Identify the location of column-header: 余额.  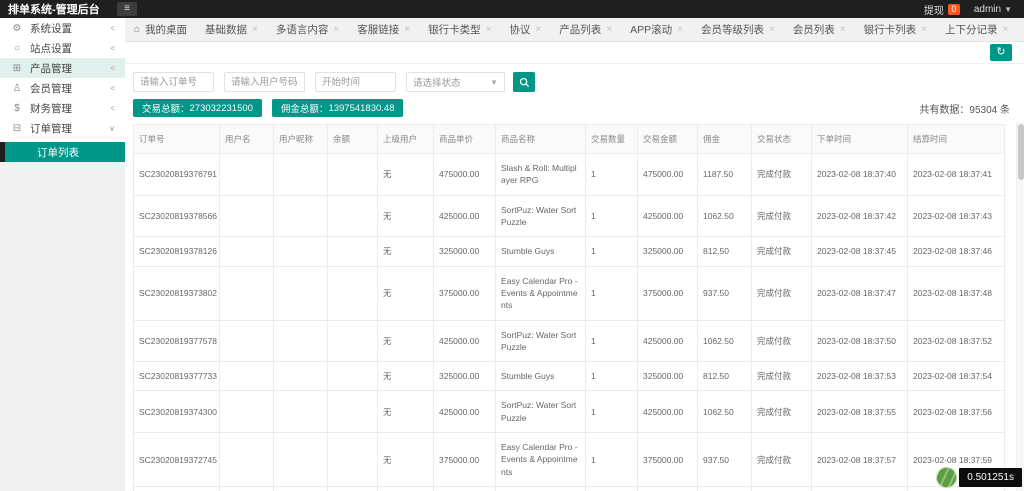
(352, 139).